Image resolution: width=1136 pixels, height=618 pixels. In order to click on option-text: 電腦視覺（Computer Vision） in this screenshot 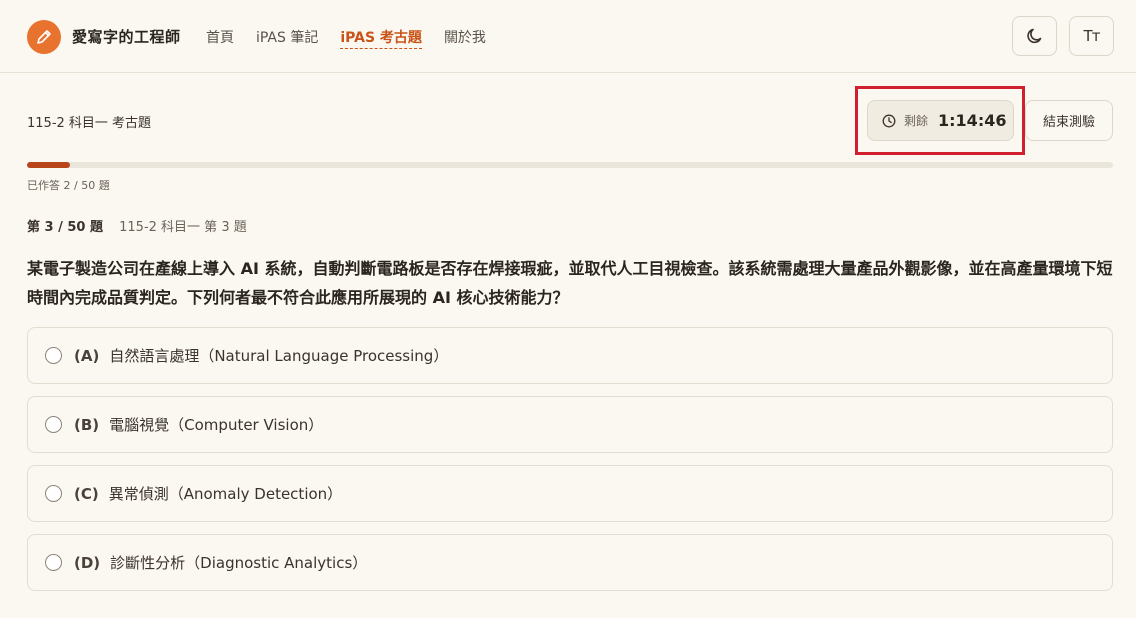, I will do `click(216, 425)`.